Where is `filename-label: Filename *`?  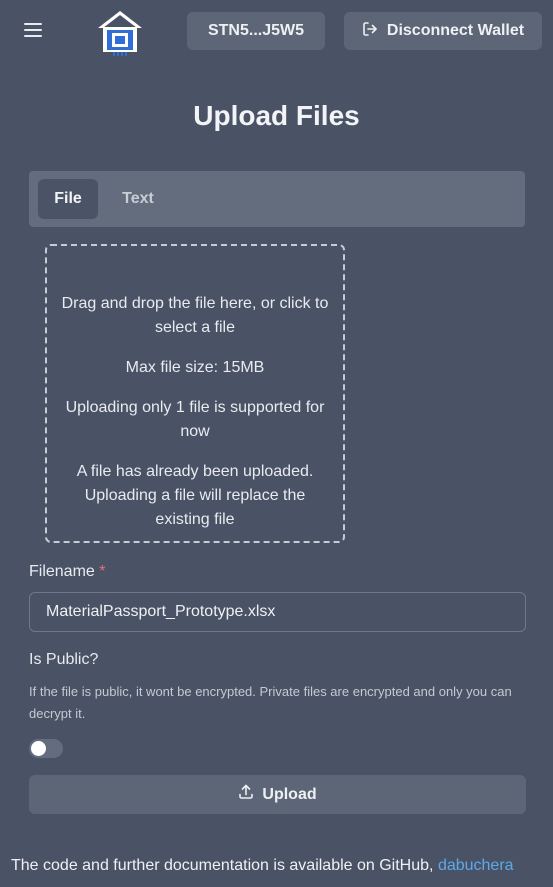
filename-label: Filename * is located at coordinates (67, 572).